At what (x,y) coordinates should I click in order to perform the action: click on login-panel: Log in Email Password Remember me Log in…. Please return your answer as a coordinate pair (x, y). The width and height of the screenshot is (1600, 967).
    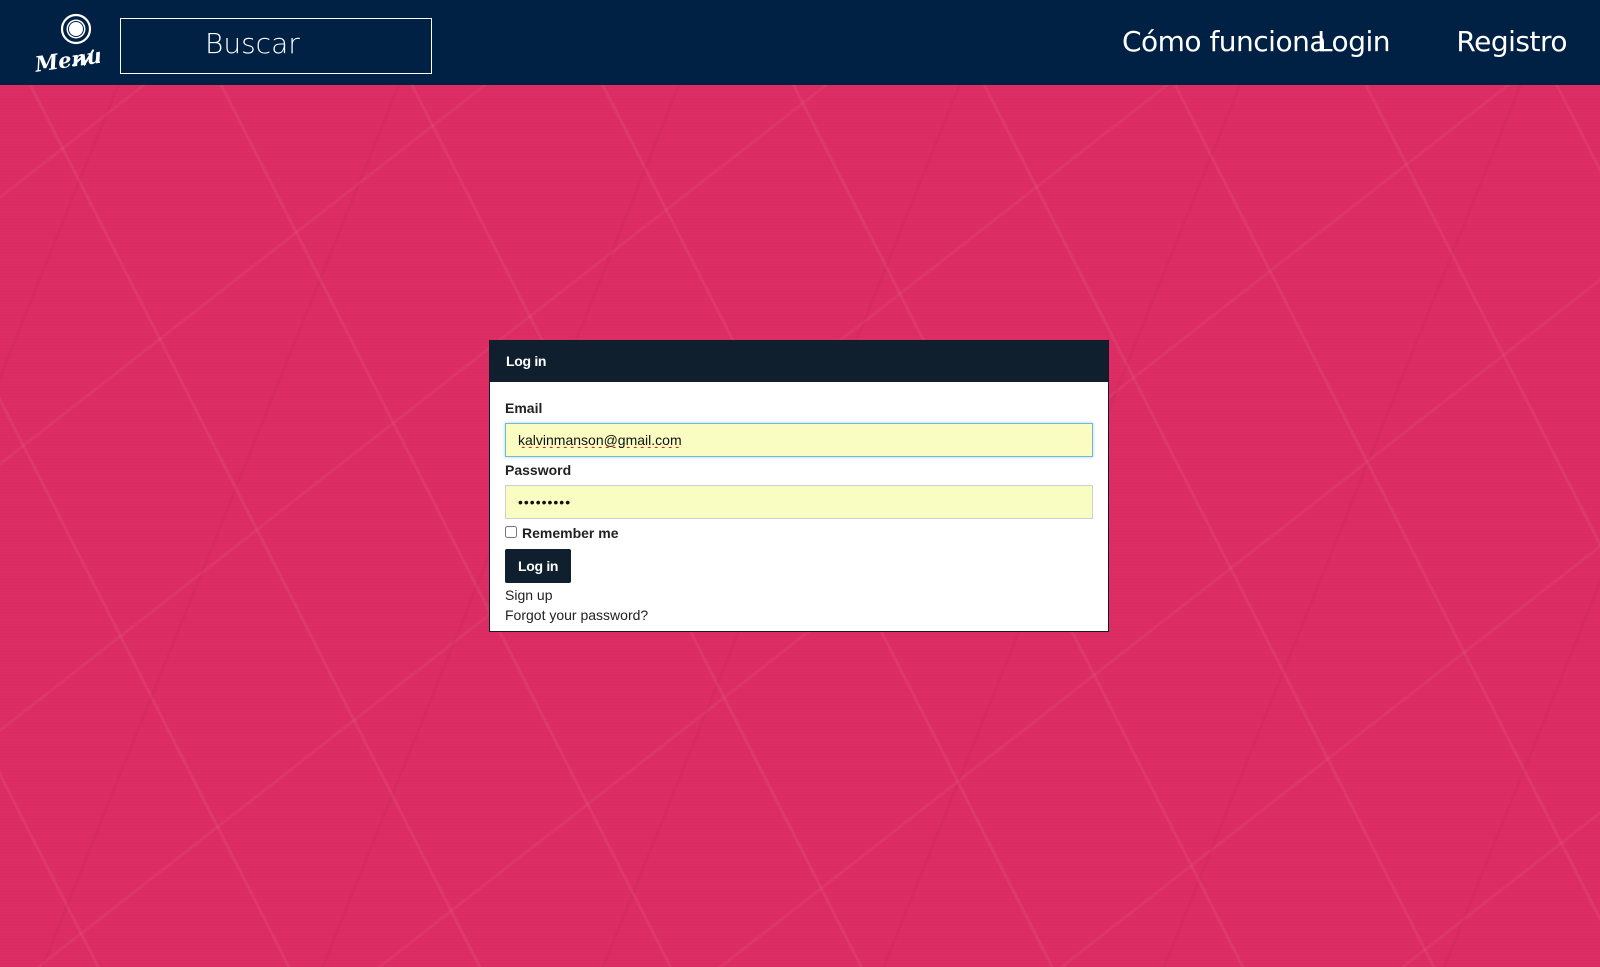
    Looking at the image, I should click on (799, 486).